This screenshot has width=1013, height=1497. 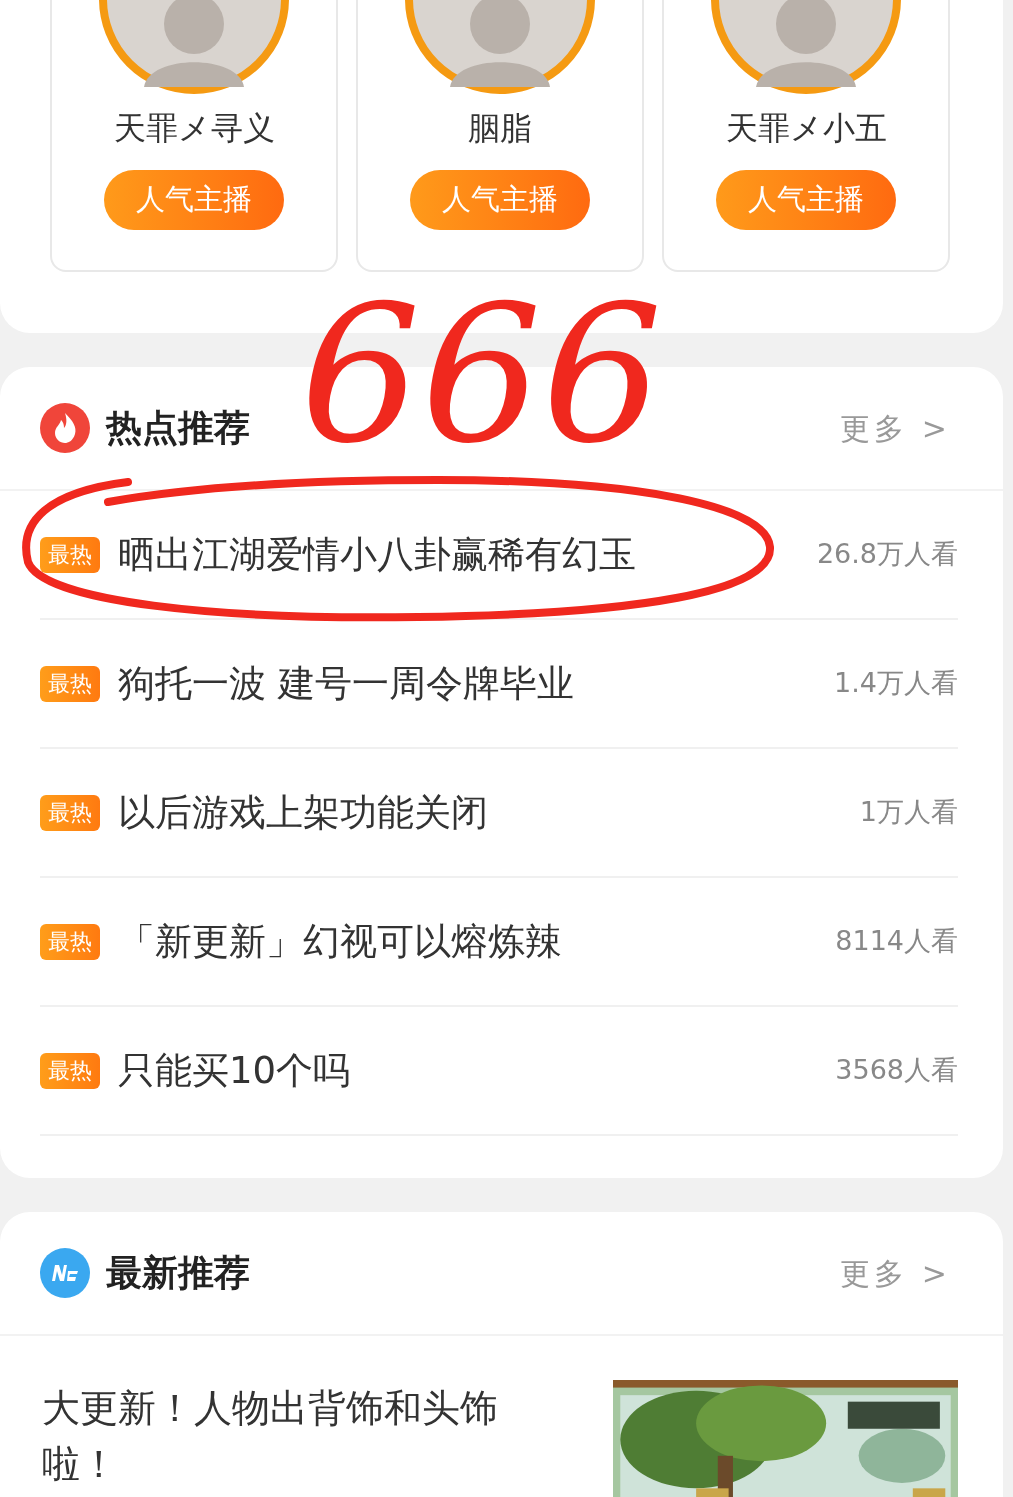 I want to click on hot-topic-row: 最热 晒出江湖爱情小八卦赢稀有幻玉 26.8万人看, so click(x=499, y=555).